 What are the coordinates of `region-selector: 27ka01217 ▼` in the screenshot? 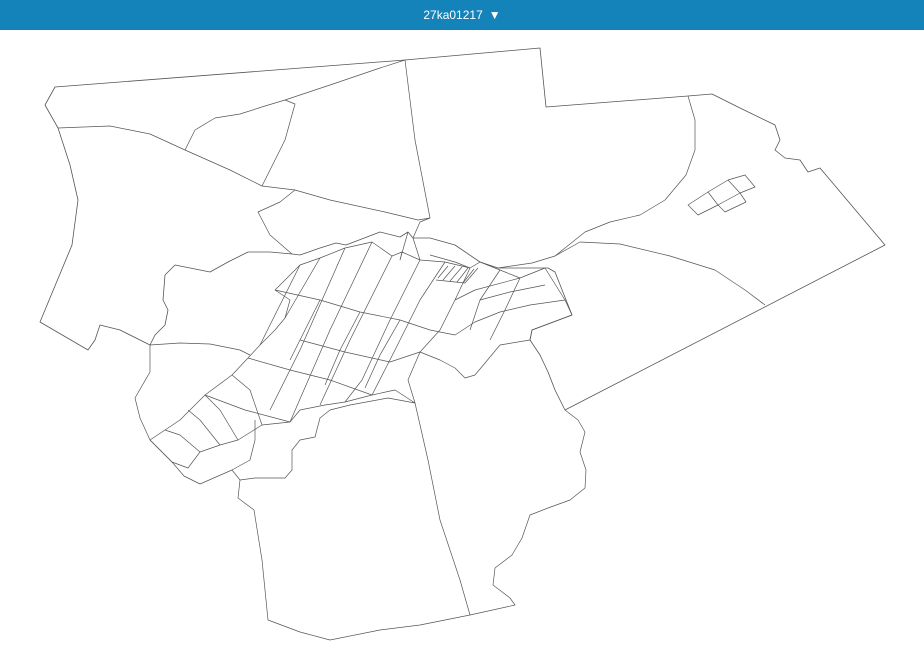 It's located at (462, 15).